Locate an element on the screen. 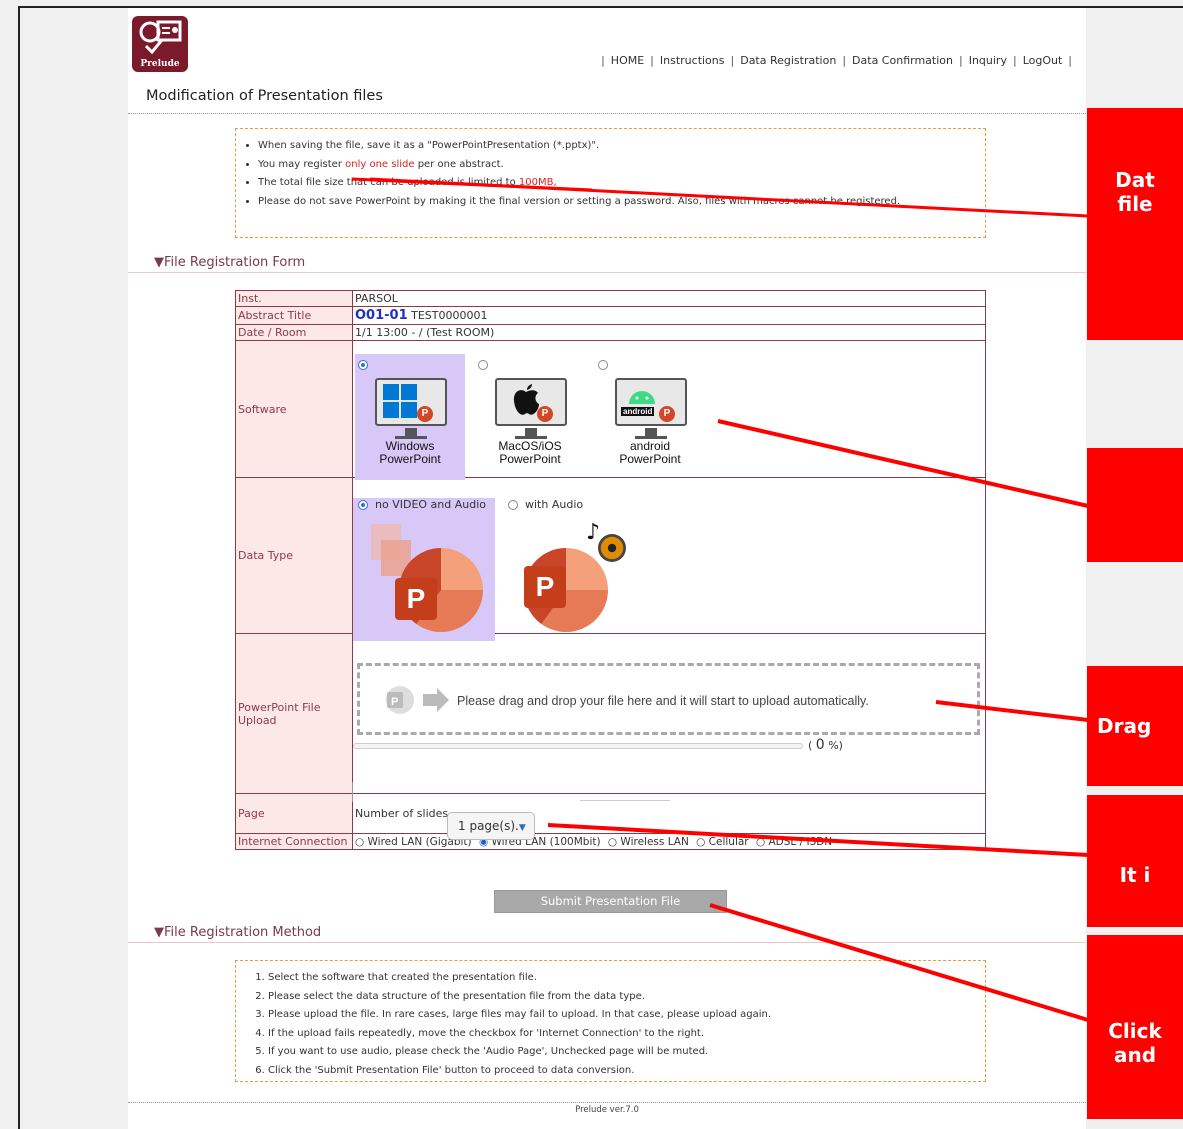 This screenshot has height=1129, width=1183. datatype-option-with-audio: with Audio ♪ P is located at coordinates (569, 569).